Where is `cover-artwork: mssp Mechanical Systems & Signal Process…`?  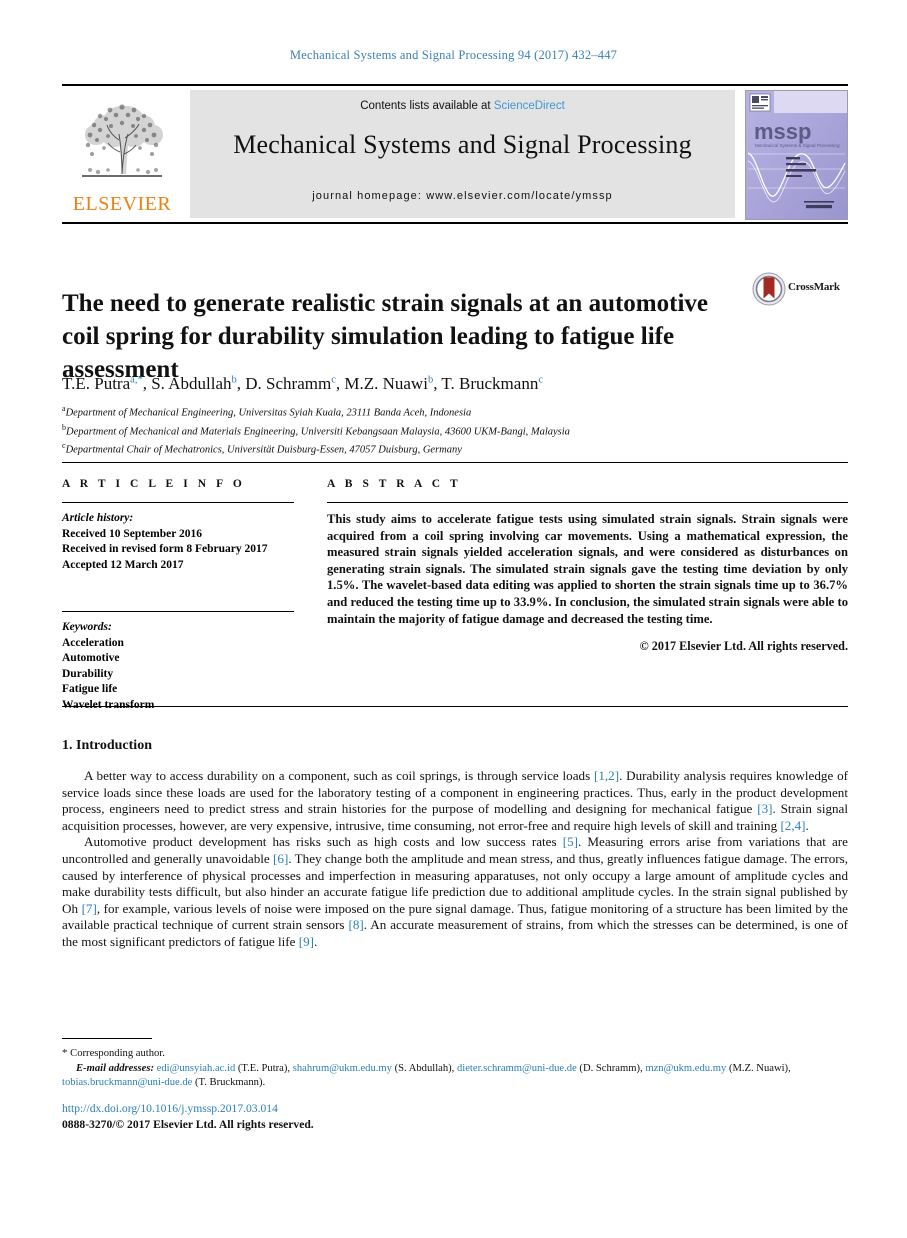 cover-artwork: mssp Mechanical Systems & Signal Process… is located at coordinates (796, 155).